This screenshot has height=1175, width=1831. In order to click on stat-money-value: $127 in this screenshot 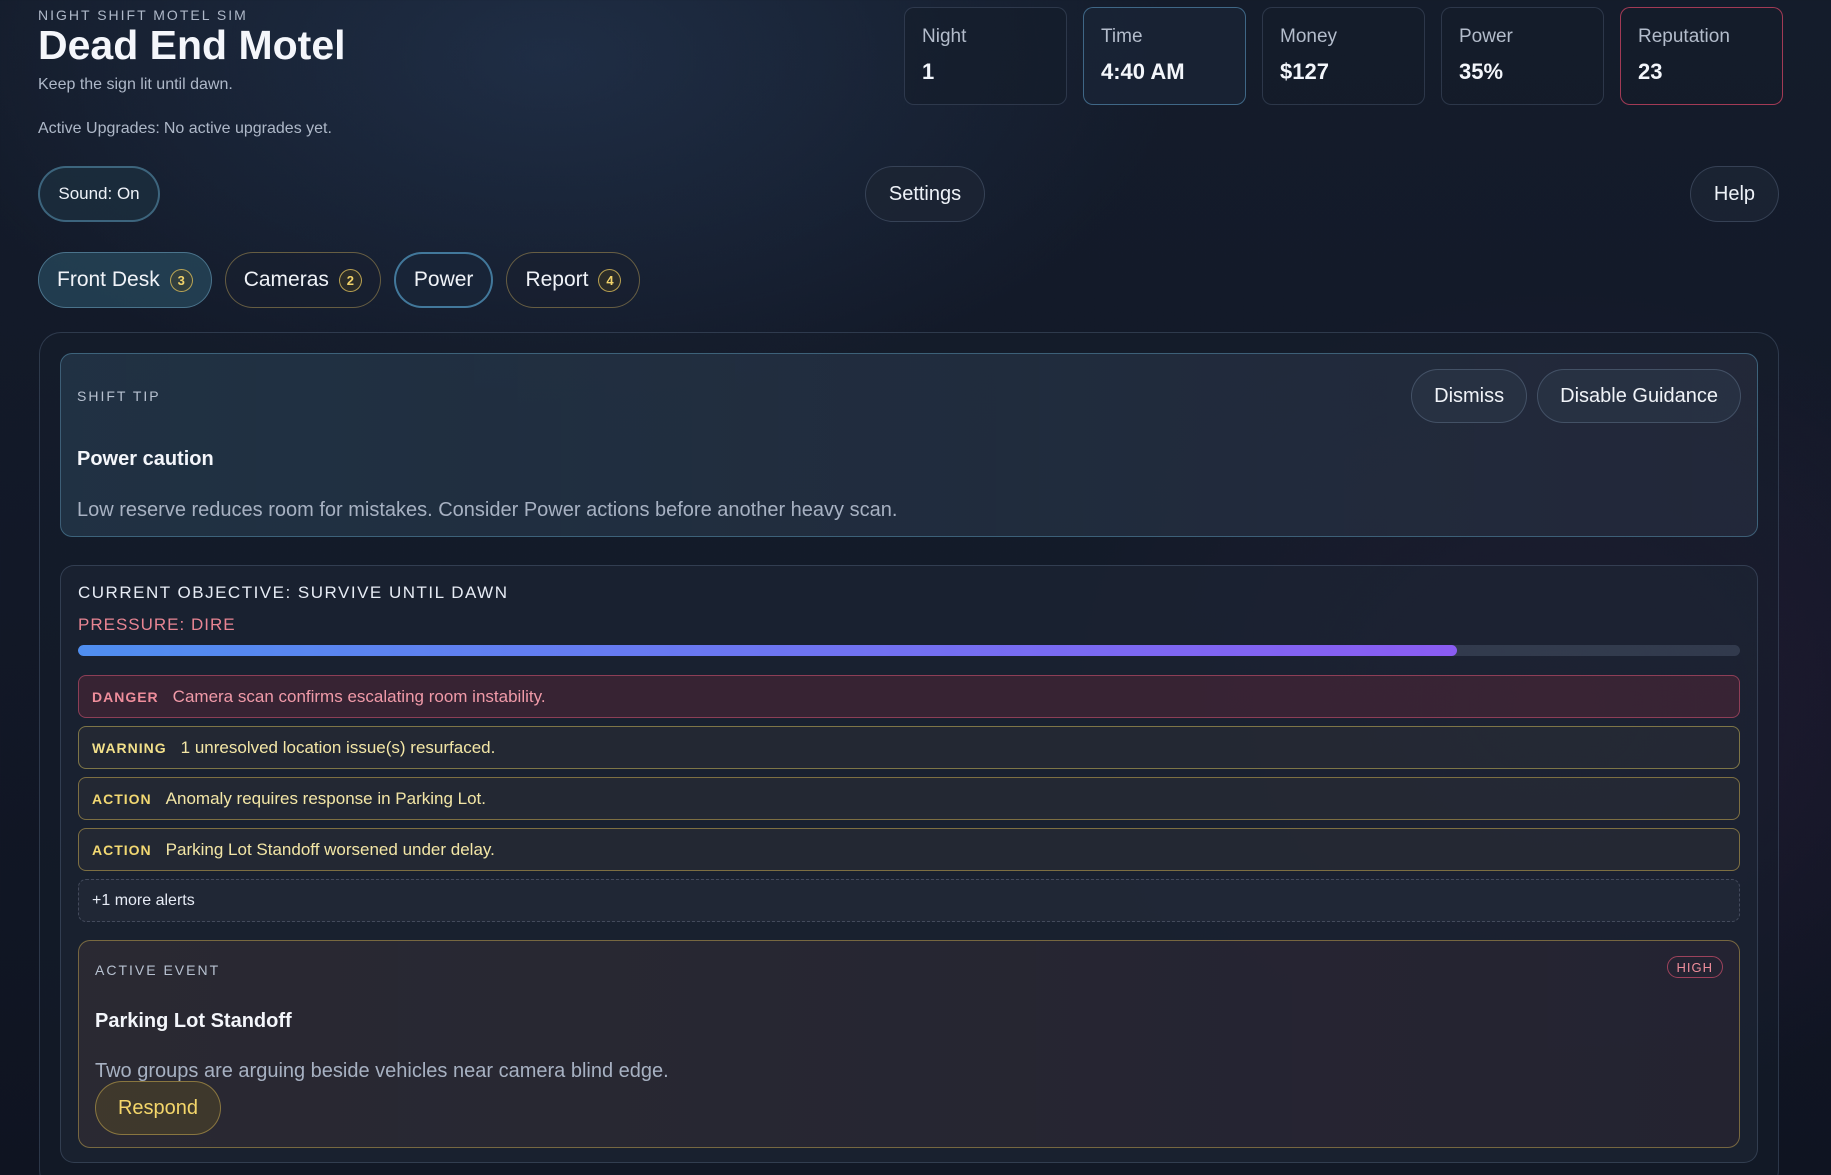, I will do `click(1304, 71)`.